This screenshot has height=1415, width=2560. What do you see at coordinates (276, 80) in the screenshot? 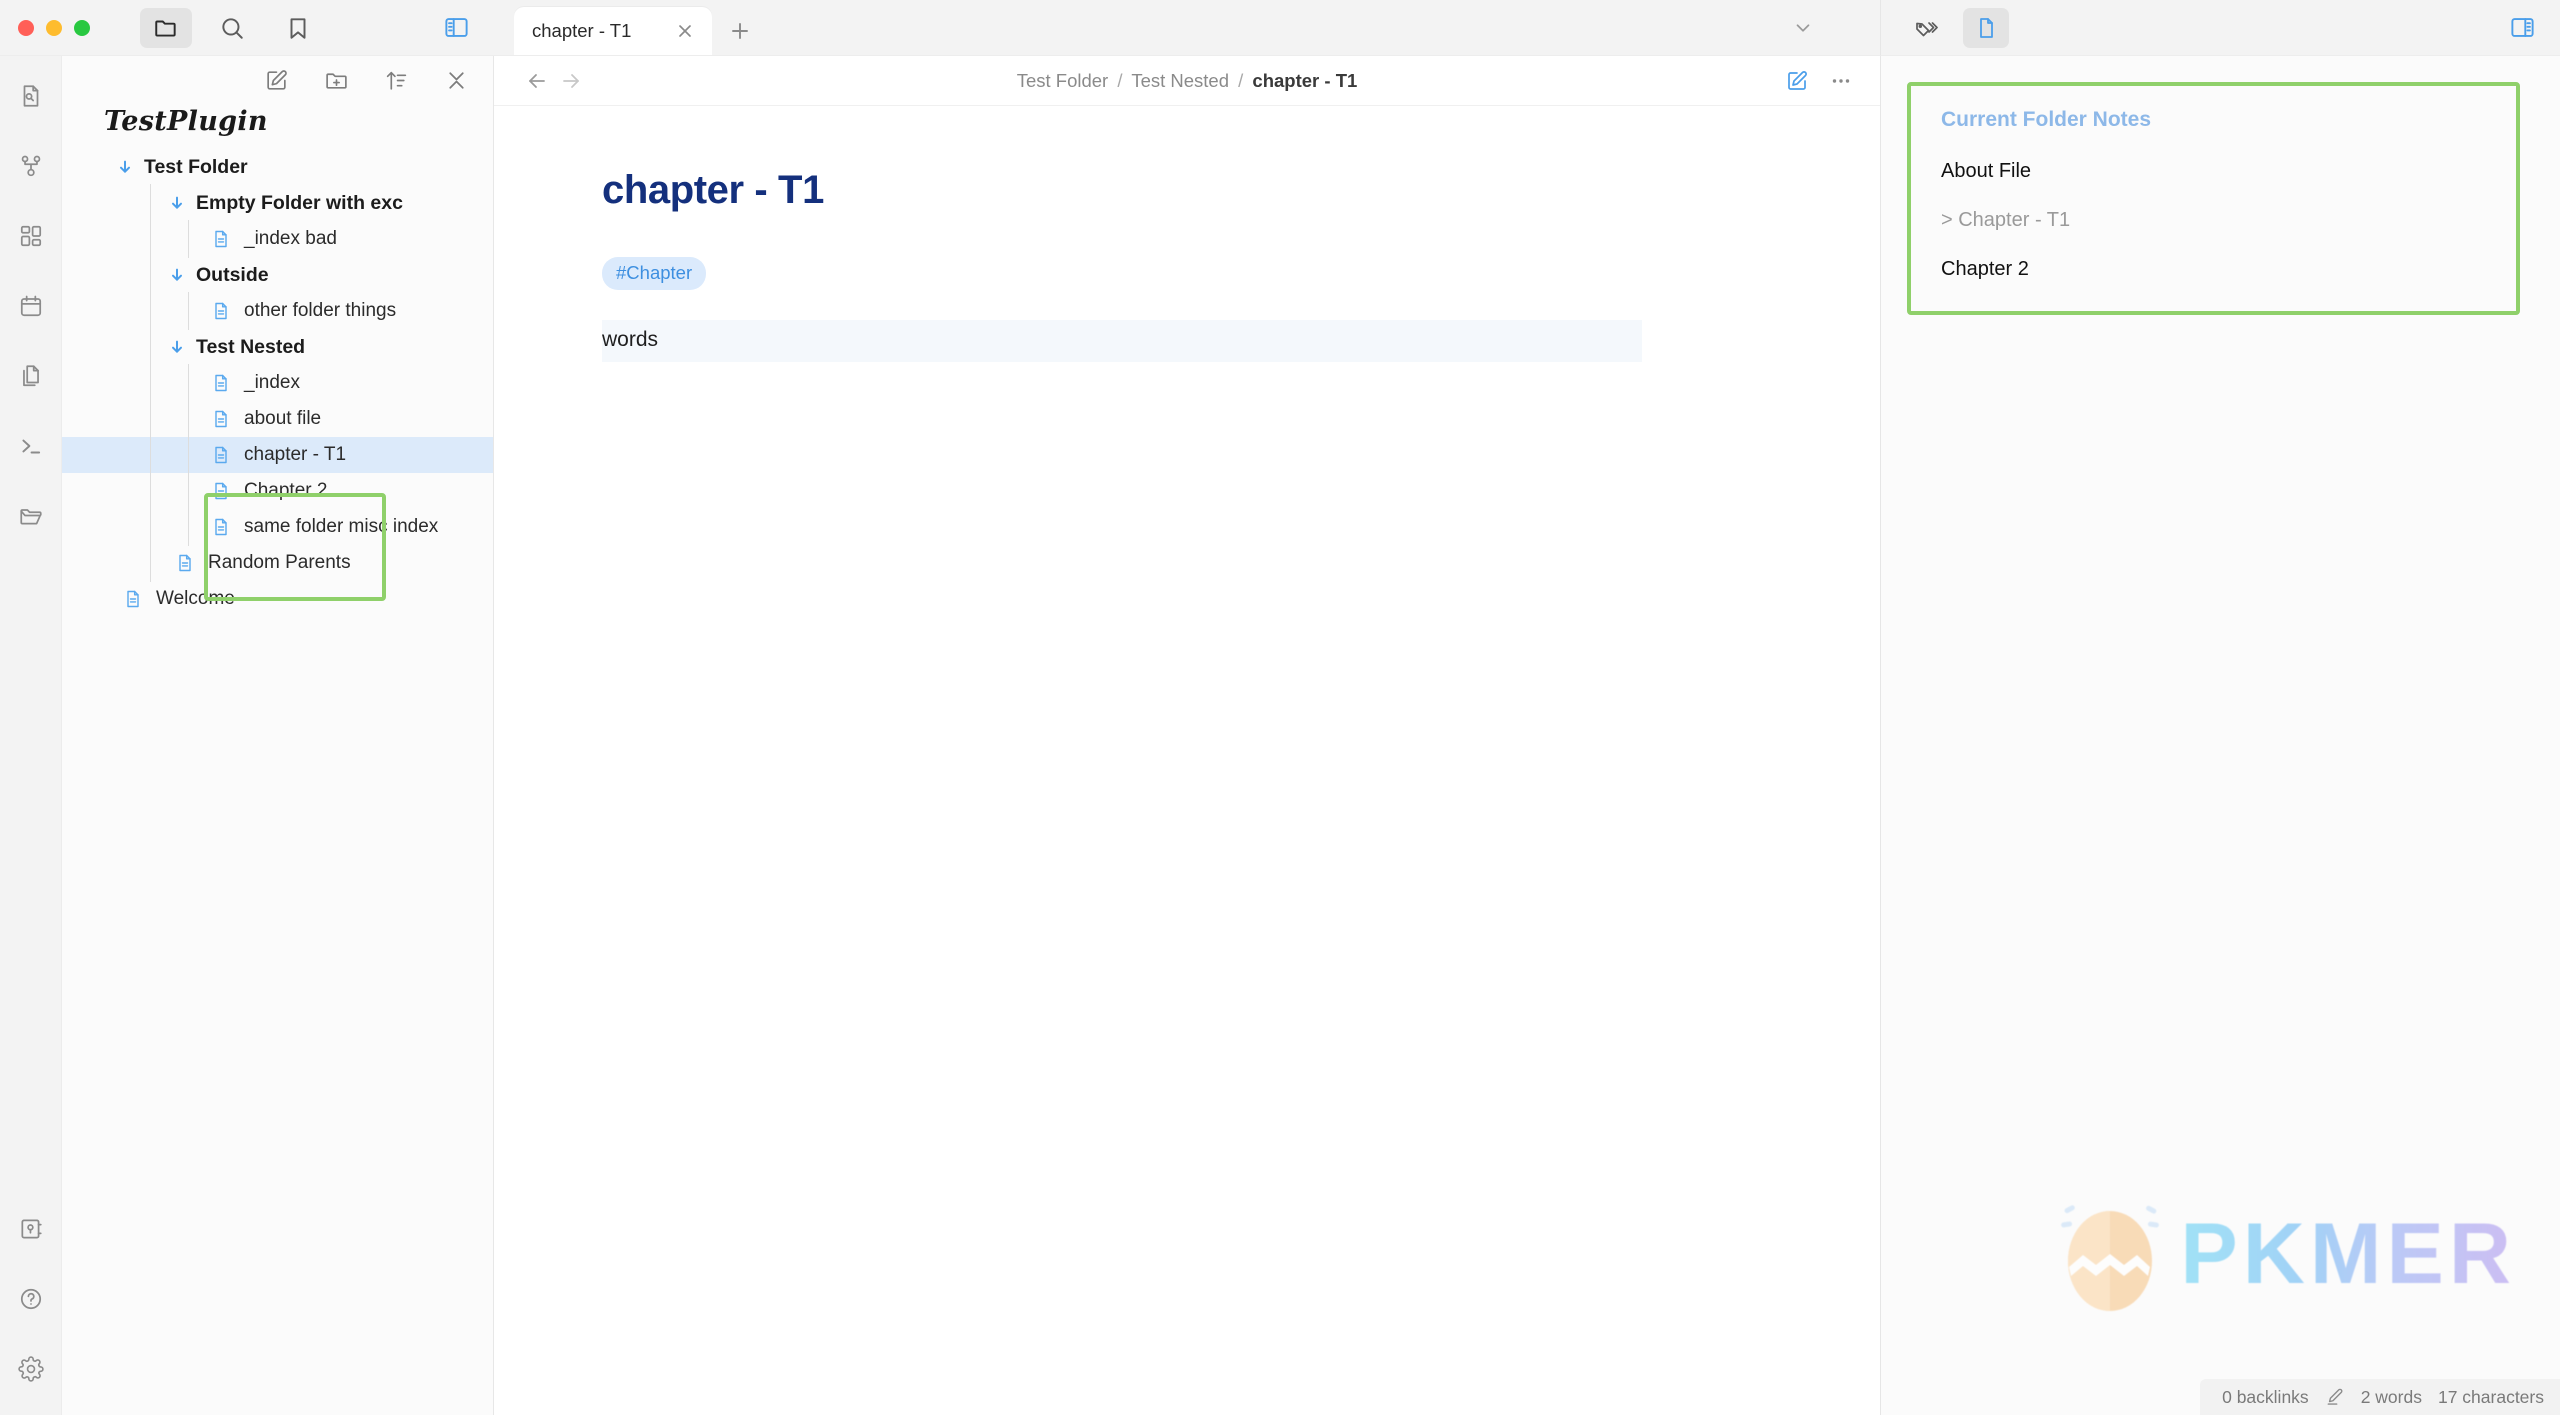
I see `new-note-icon` at bounding box center [276, 80].